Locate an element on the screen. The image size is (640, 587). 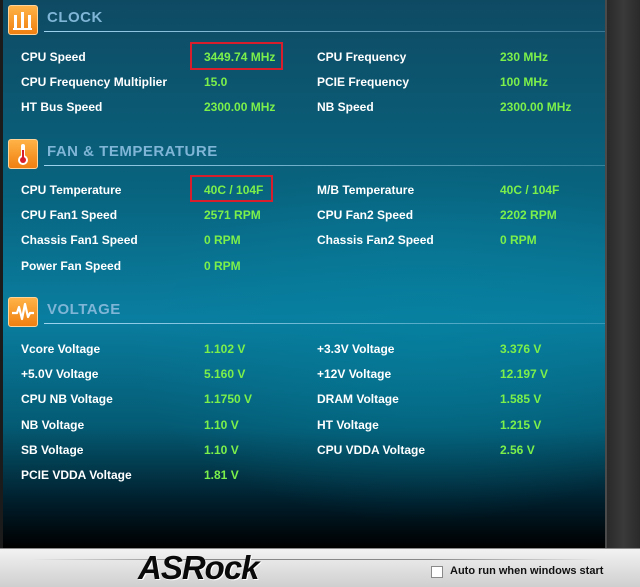
cpu-vdda-voltage-value: 2.56 V is located at coordinates (517, 450).